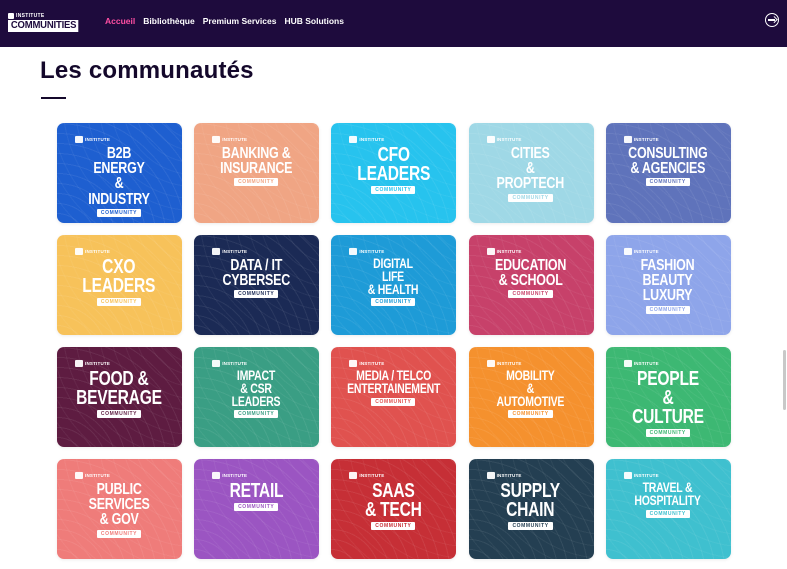  I want to click on community-card-cxo-leaders: INSTITUTE CXO LEADERS COMMUNITY, so click(119, 285).